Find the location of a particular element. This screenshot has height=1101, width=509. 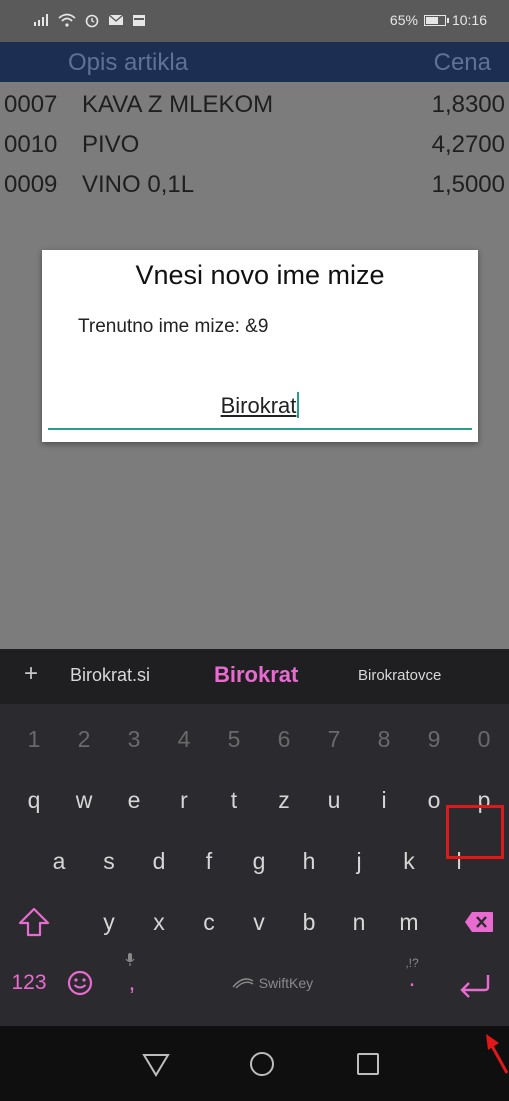

key-2: 2 is located at coordinates (84, 739).